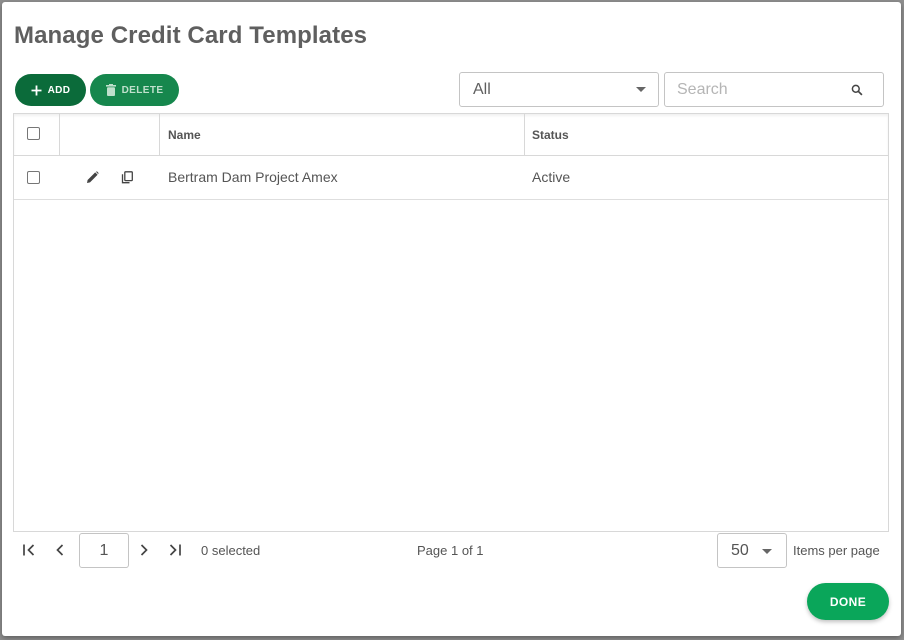  What do you see at coordinates (836, 550) in the screenshot?
I see `items-per-page-label: Items per page` at bounding box center [836, 550].